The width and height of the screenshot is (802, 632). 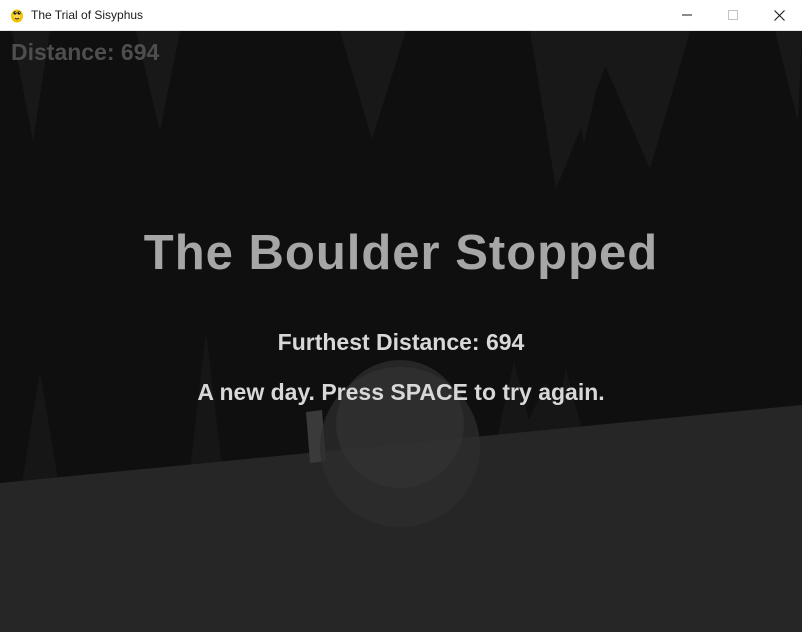 I want to click on close-icon, so click(x=779, y=15).